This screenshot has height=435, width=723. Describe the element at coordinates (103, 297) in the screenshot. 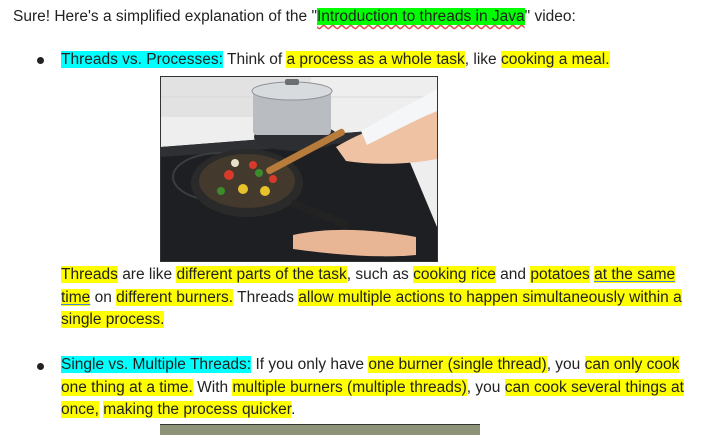

I see `item1-para-text-4: on` at that location.